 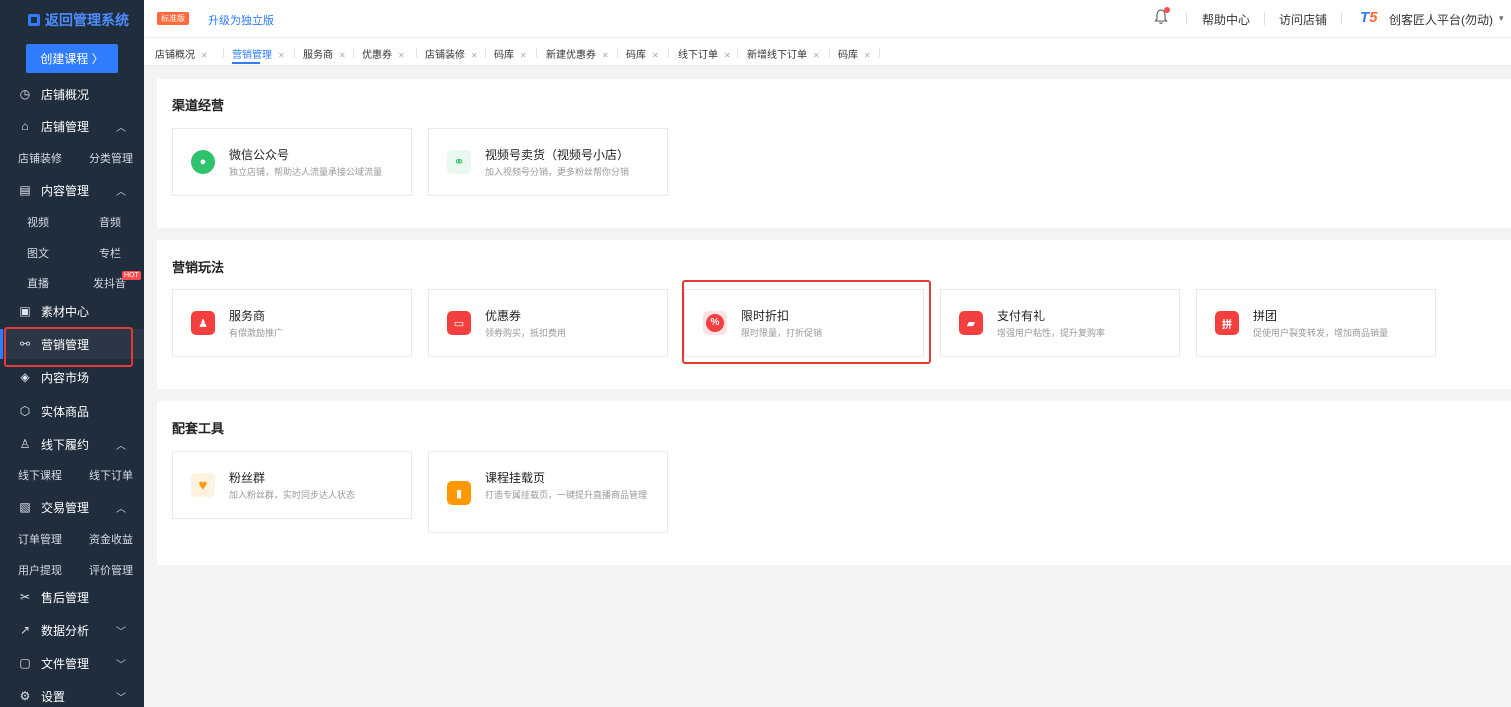 What do you see at coordinates (72, 58) in the screenshot?
I see `create-course-button: 创建课程 〉` at bounding box center [72, 58].